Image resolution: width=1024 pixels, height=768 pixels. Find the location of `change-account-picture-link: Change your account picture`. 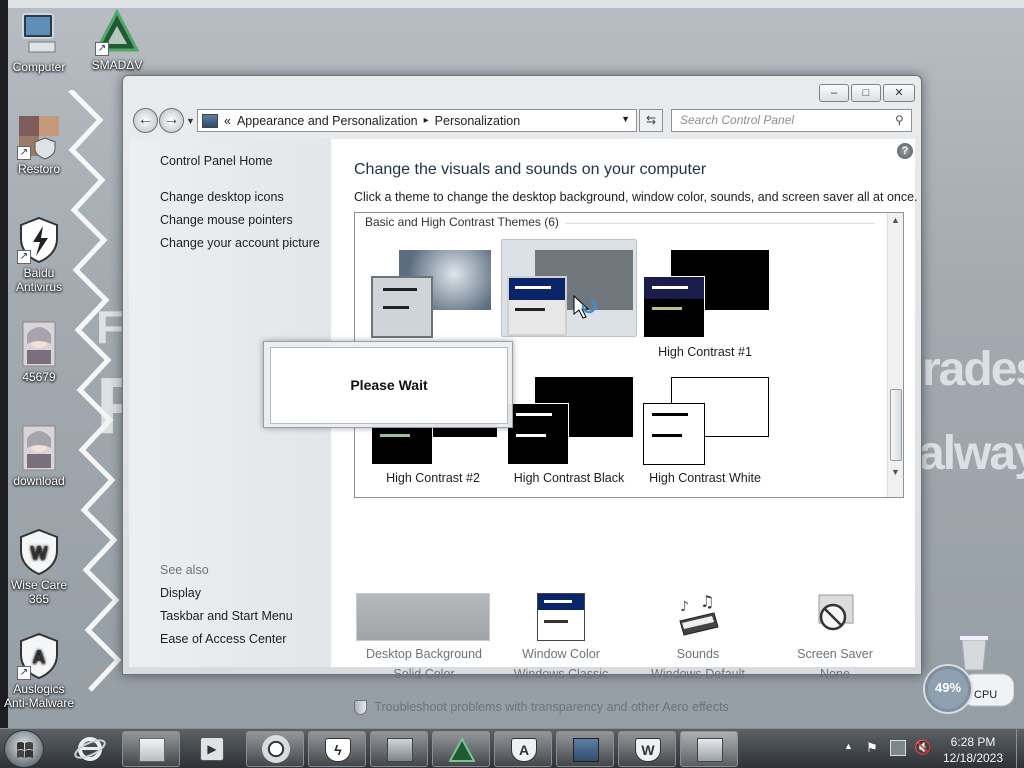

change-account-picture-link: Change your account picture is located at coordinates (240, 243).